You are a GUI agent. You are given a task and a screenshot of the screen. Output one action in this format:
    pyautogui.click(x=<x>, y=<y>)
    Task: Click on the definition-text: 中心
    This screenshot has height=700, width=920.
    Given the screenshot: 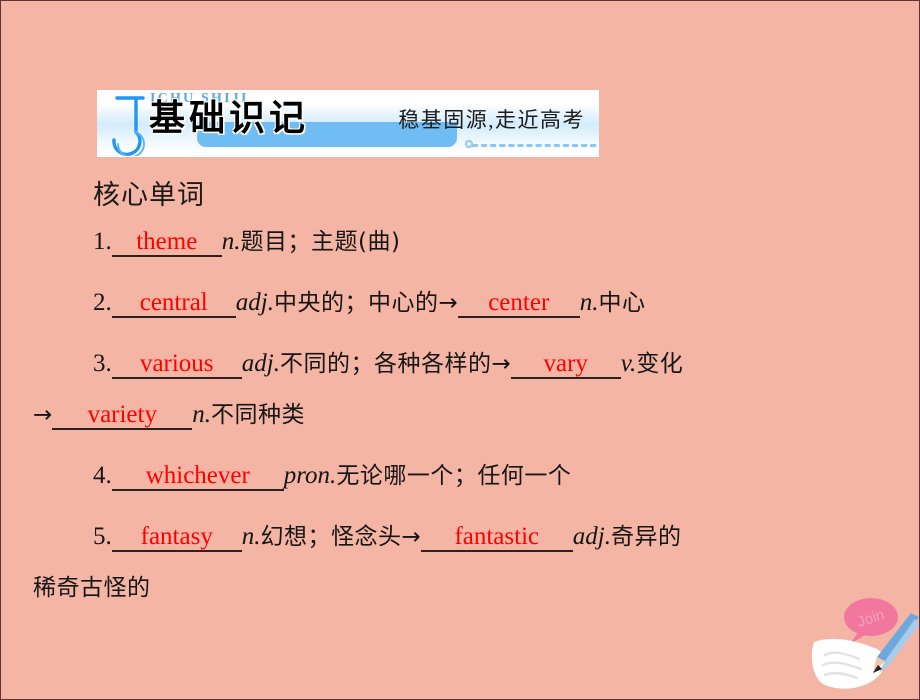 What is the action you would take?
    pyautogui.click(x=622, y=303)
    